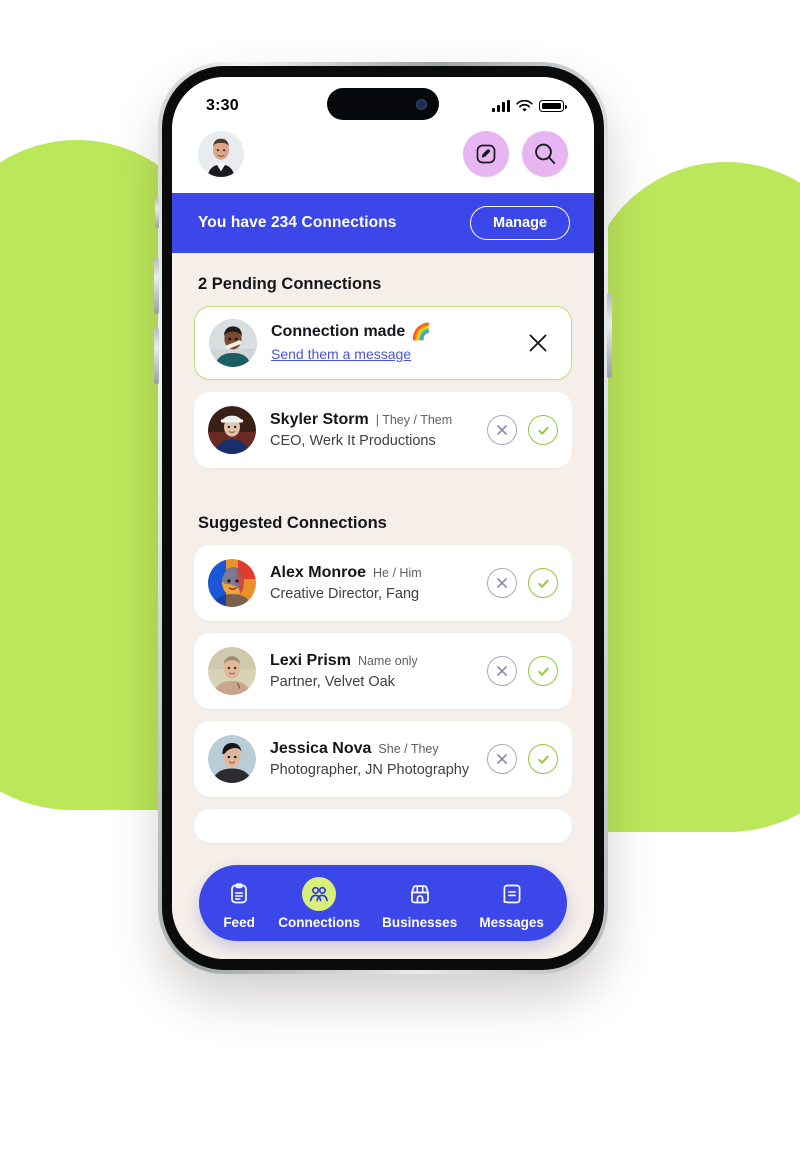  Describe the element at coordinates (520, 223) in the screenshot. I see `manage-button: Manage` at that location.